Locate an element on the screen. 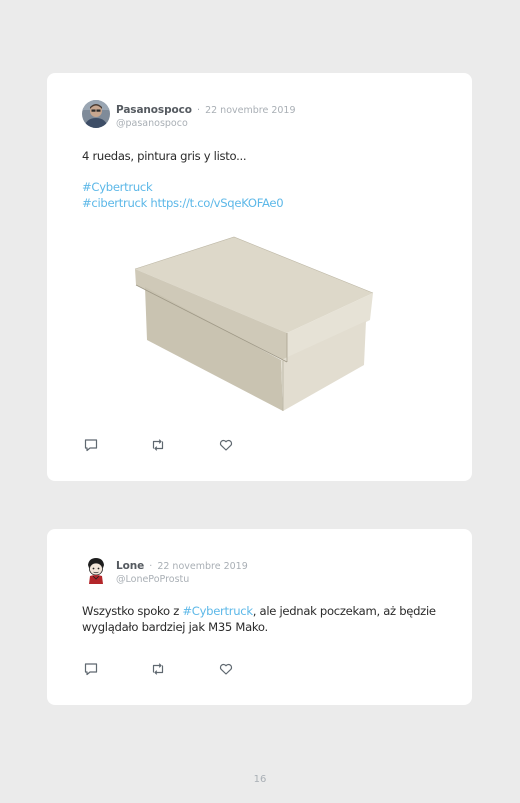 Image resolution: width=520 pixels, height=803 pixels. hashtag-link: #cibertruck is located at coordinates (114, 203).